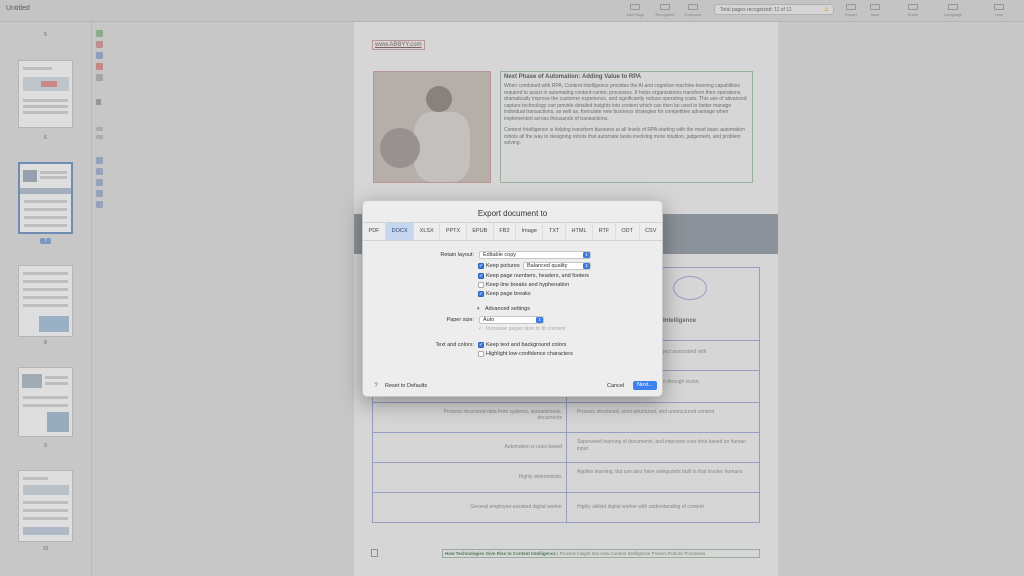  What do you see at coordinates (530, 231) in the screenshot?
I see `tab-image: Image` at bounding box center [530, 231].